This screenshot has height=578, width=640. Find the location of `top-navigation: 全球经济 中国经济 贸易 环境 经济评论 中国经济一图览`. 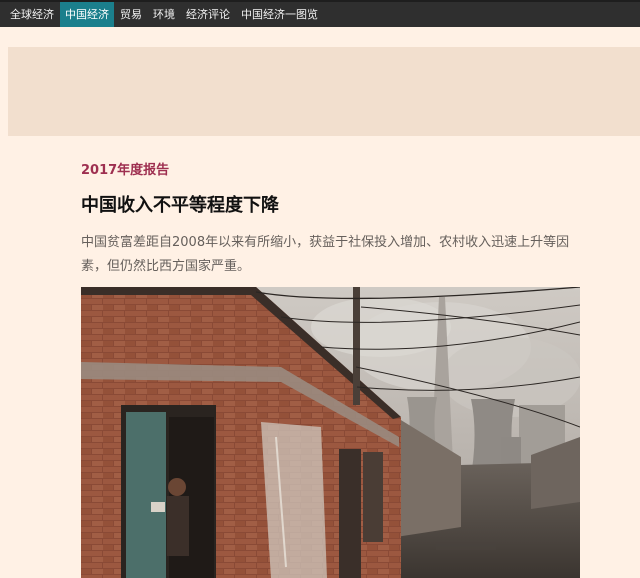

top-navigation: 全球经济 中国经济 贸易 环境 经济评论 中国经济一图览 is located at coordinates (320, 13).